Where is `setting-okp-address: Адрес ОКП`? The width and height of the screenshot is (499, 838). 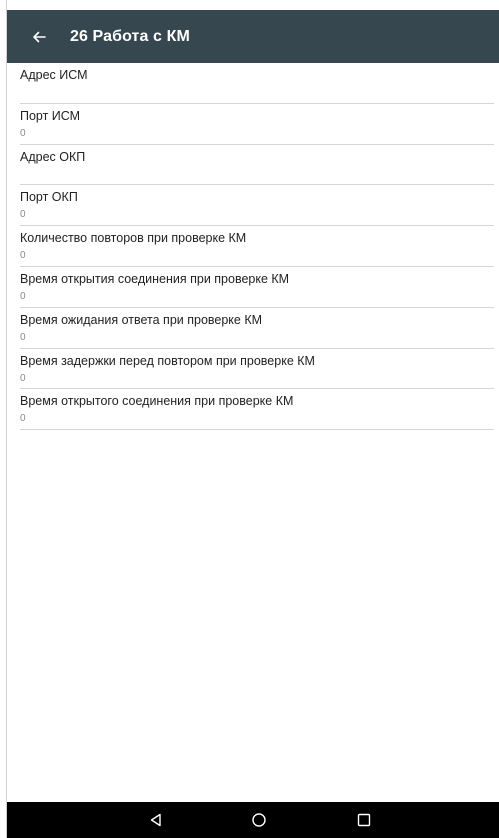 setting-okp-address: Адрес ОКП is located at coordinates (257, 165).